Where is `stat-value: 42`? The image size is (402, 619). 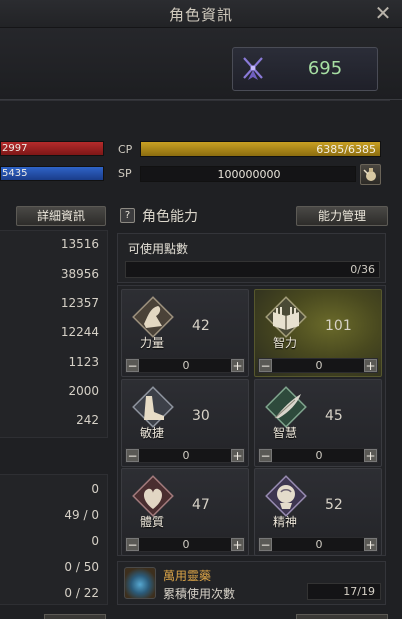 stat-value: 42 is located at coordinates (201, 326).